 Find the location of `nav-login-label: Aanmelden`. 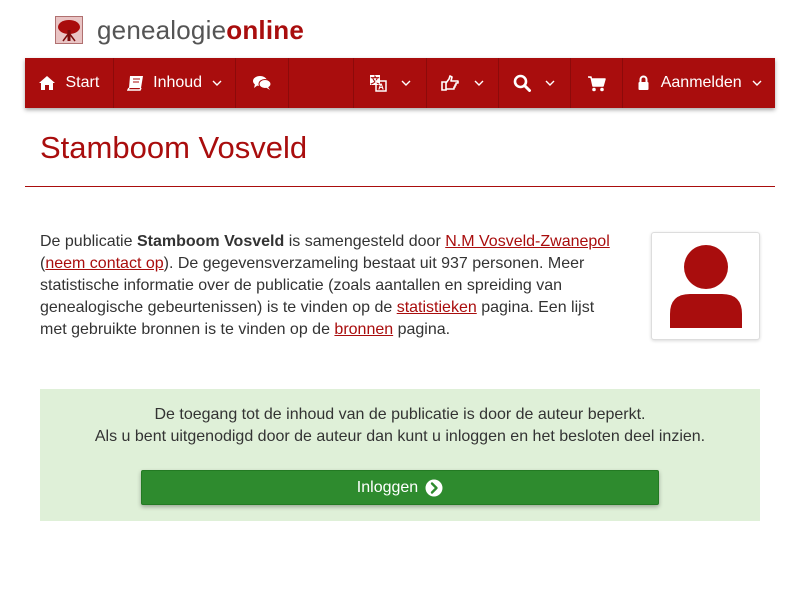

nav-login-label: Aanmelden is located at coordinates (701, 82).